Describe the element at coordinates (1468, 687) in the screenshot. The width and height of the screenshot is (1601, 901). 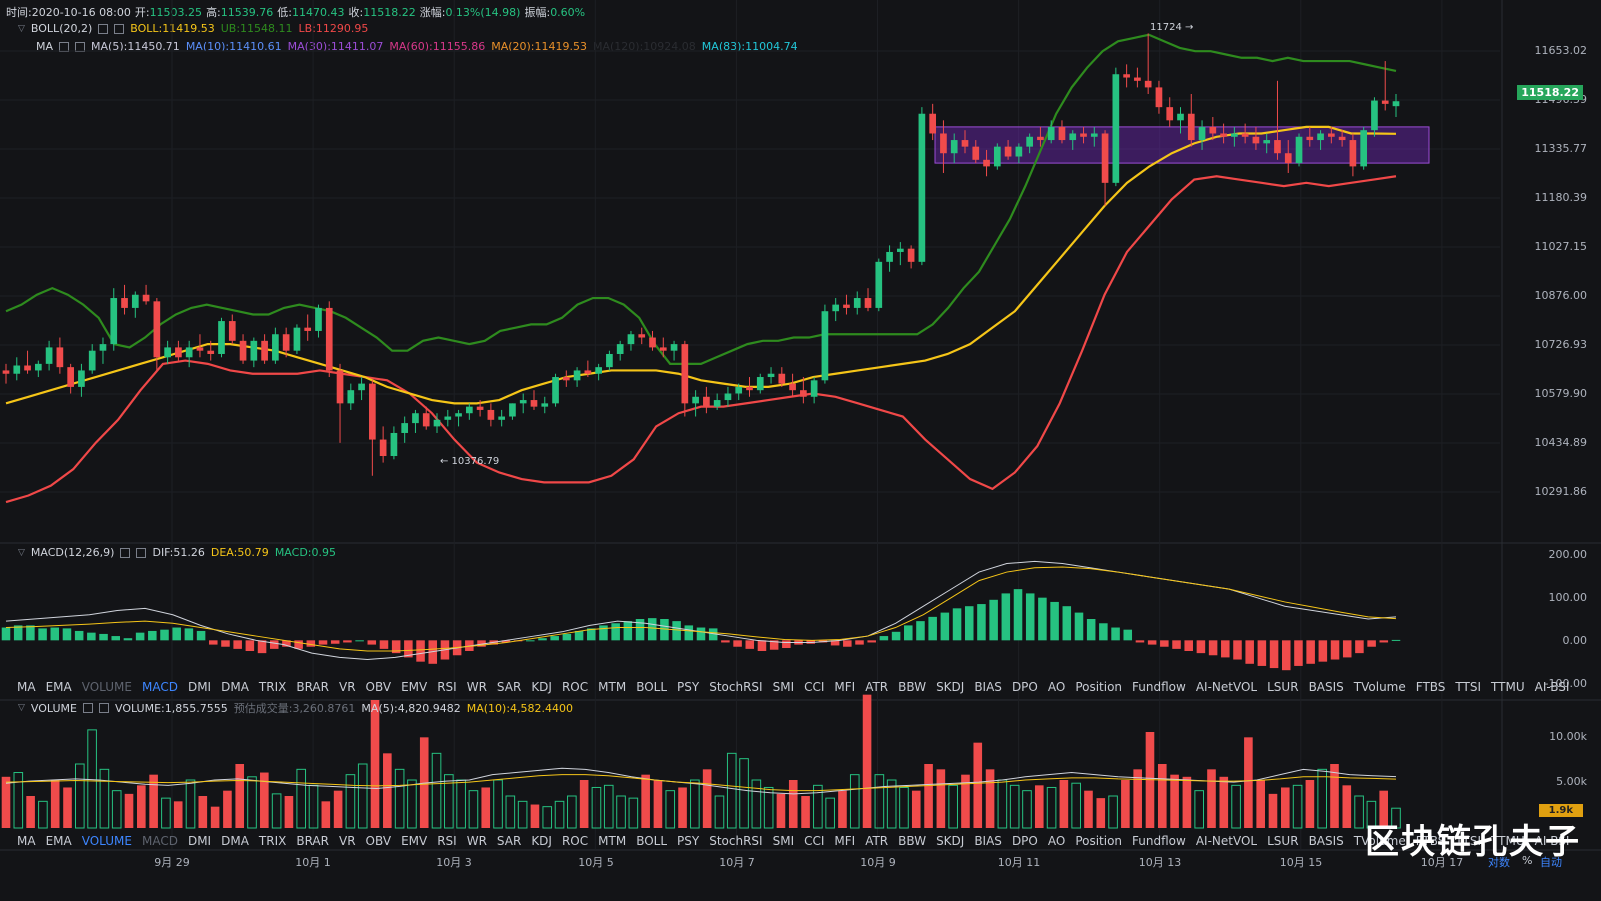
I see `indicator-tab-ttsi: TTSI` at that location.